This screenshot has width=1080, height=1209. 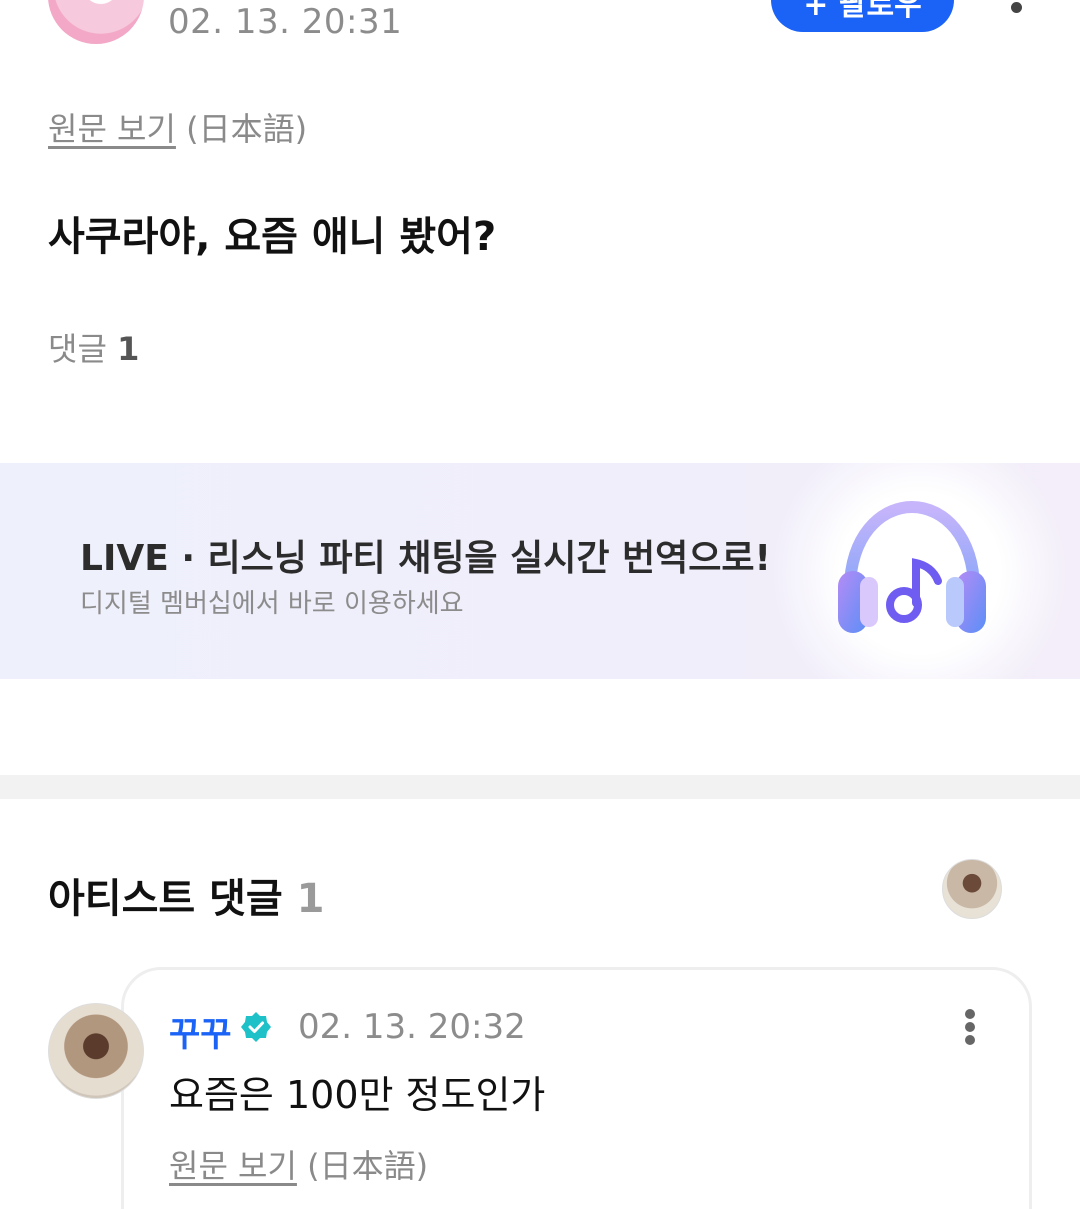 I want to click on banner-subtitle: 디지털 멤버십에서 바로 이용하세요, so click(x=272, y=604).